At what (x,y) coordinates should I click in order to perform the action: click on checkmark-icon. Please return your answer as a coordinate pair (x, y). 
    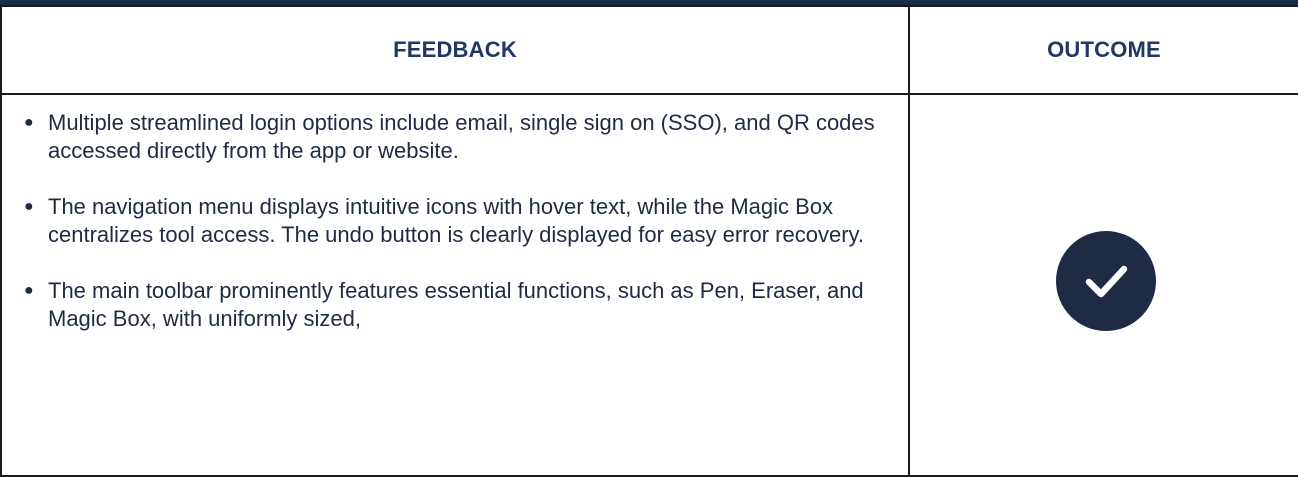
    Looking at the image, I should click on (1106, 281).